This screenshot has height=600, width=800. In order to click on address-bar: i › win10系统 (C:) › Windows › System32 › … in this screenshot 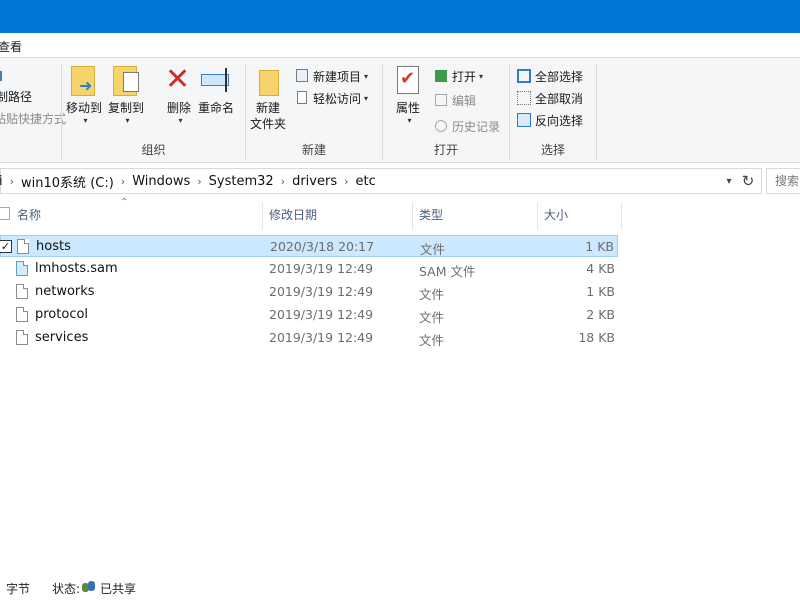, I will do `click(381, 181)`.